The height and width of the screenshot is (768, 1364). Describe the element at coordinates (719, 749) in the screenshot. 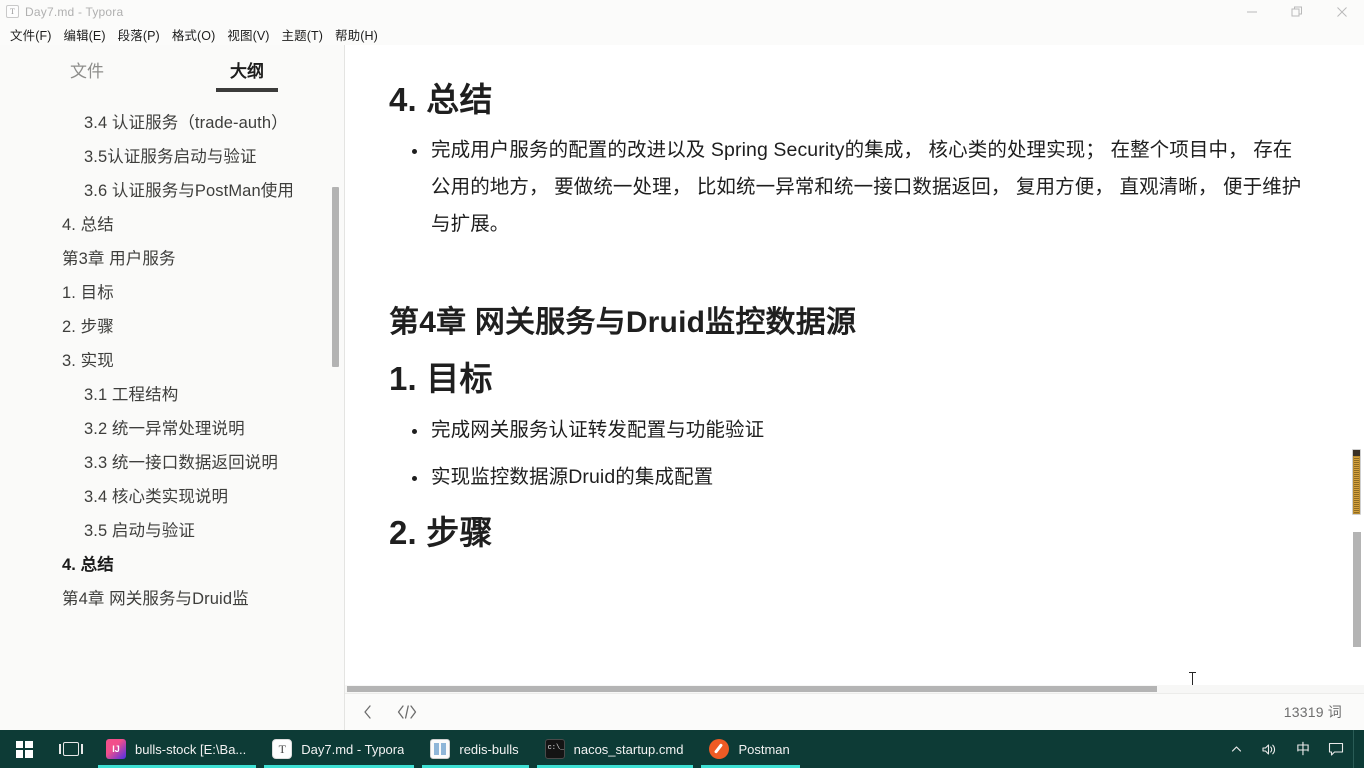

I see `postman-icon` at that location.